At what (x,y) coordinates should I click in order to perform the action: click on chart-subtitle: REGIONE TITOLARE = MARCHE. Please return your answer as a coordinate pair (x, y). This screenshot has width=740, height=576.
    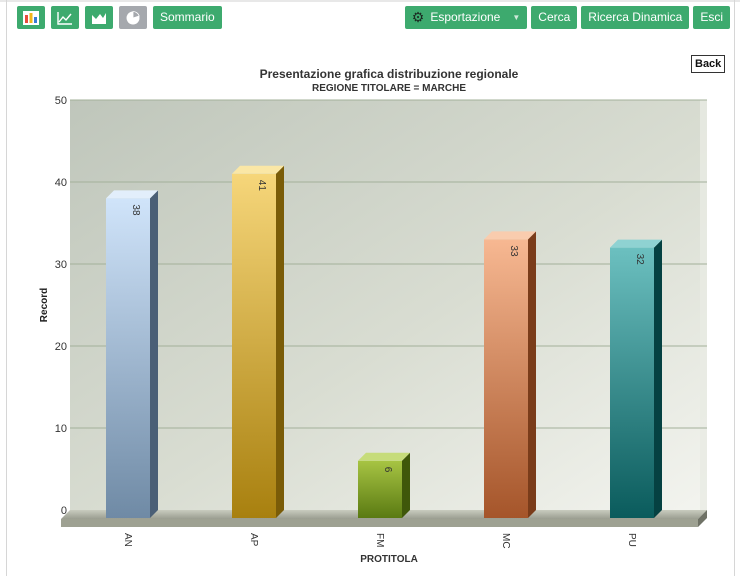
    Looking at the image, I should click on (389, 88).